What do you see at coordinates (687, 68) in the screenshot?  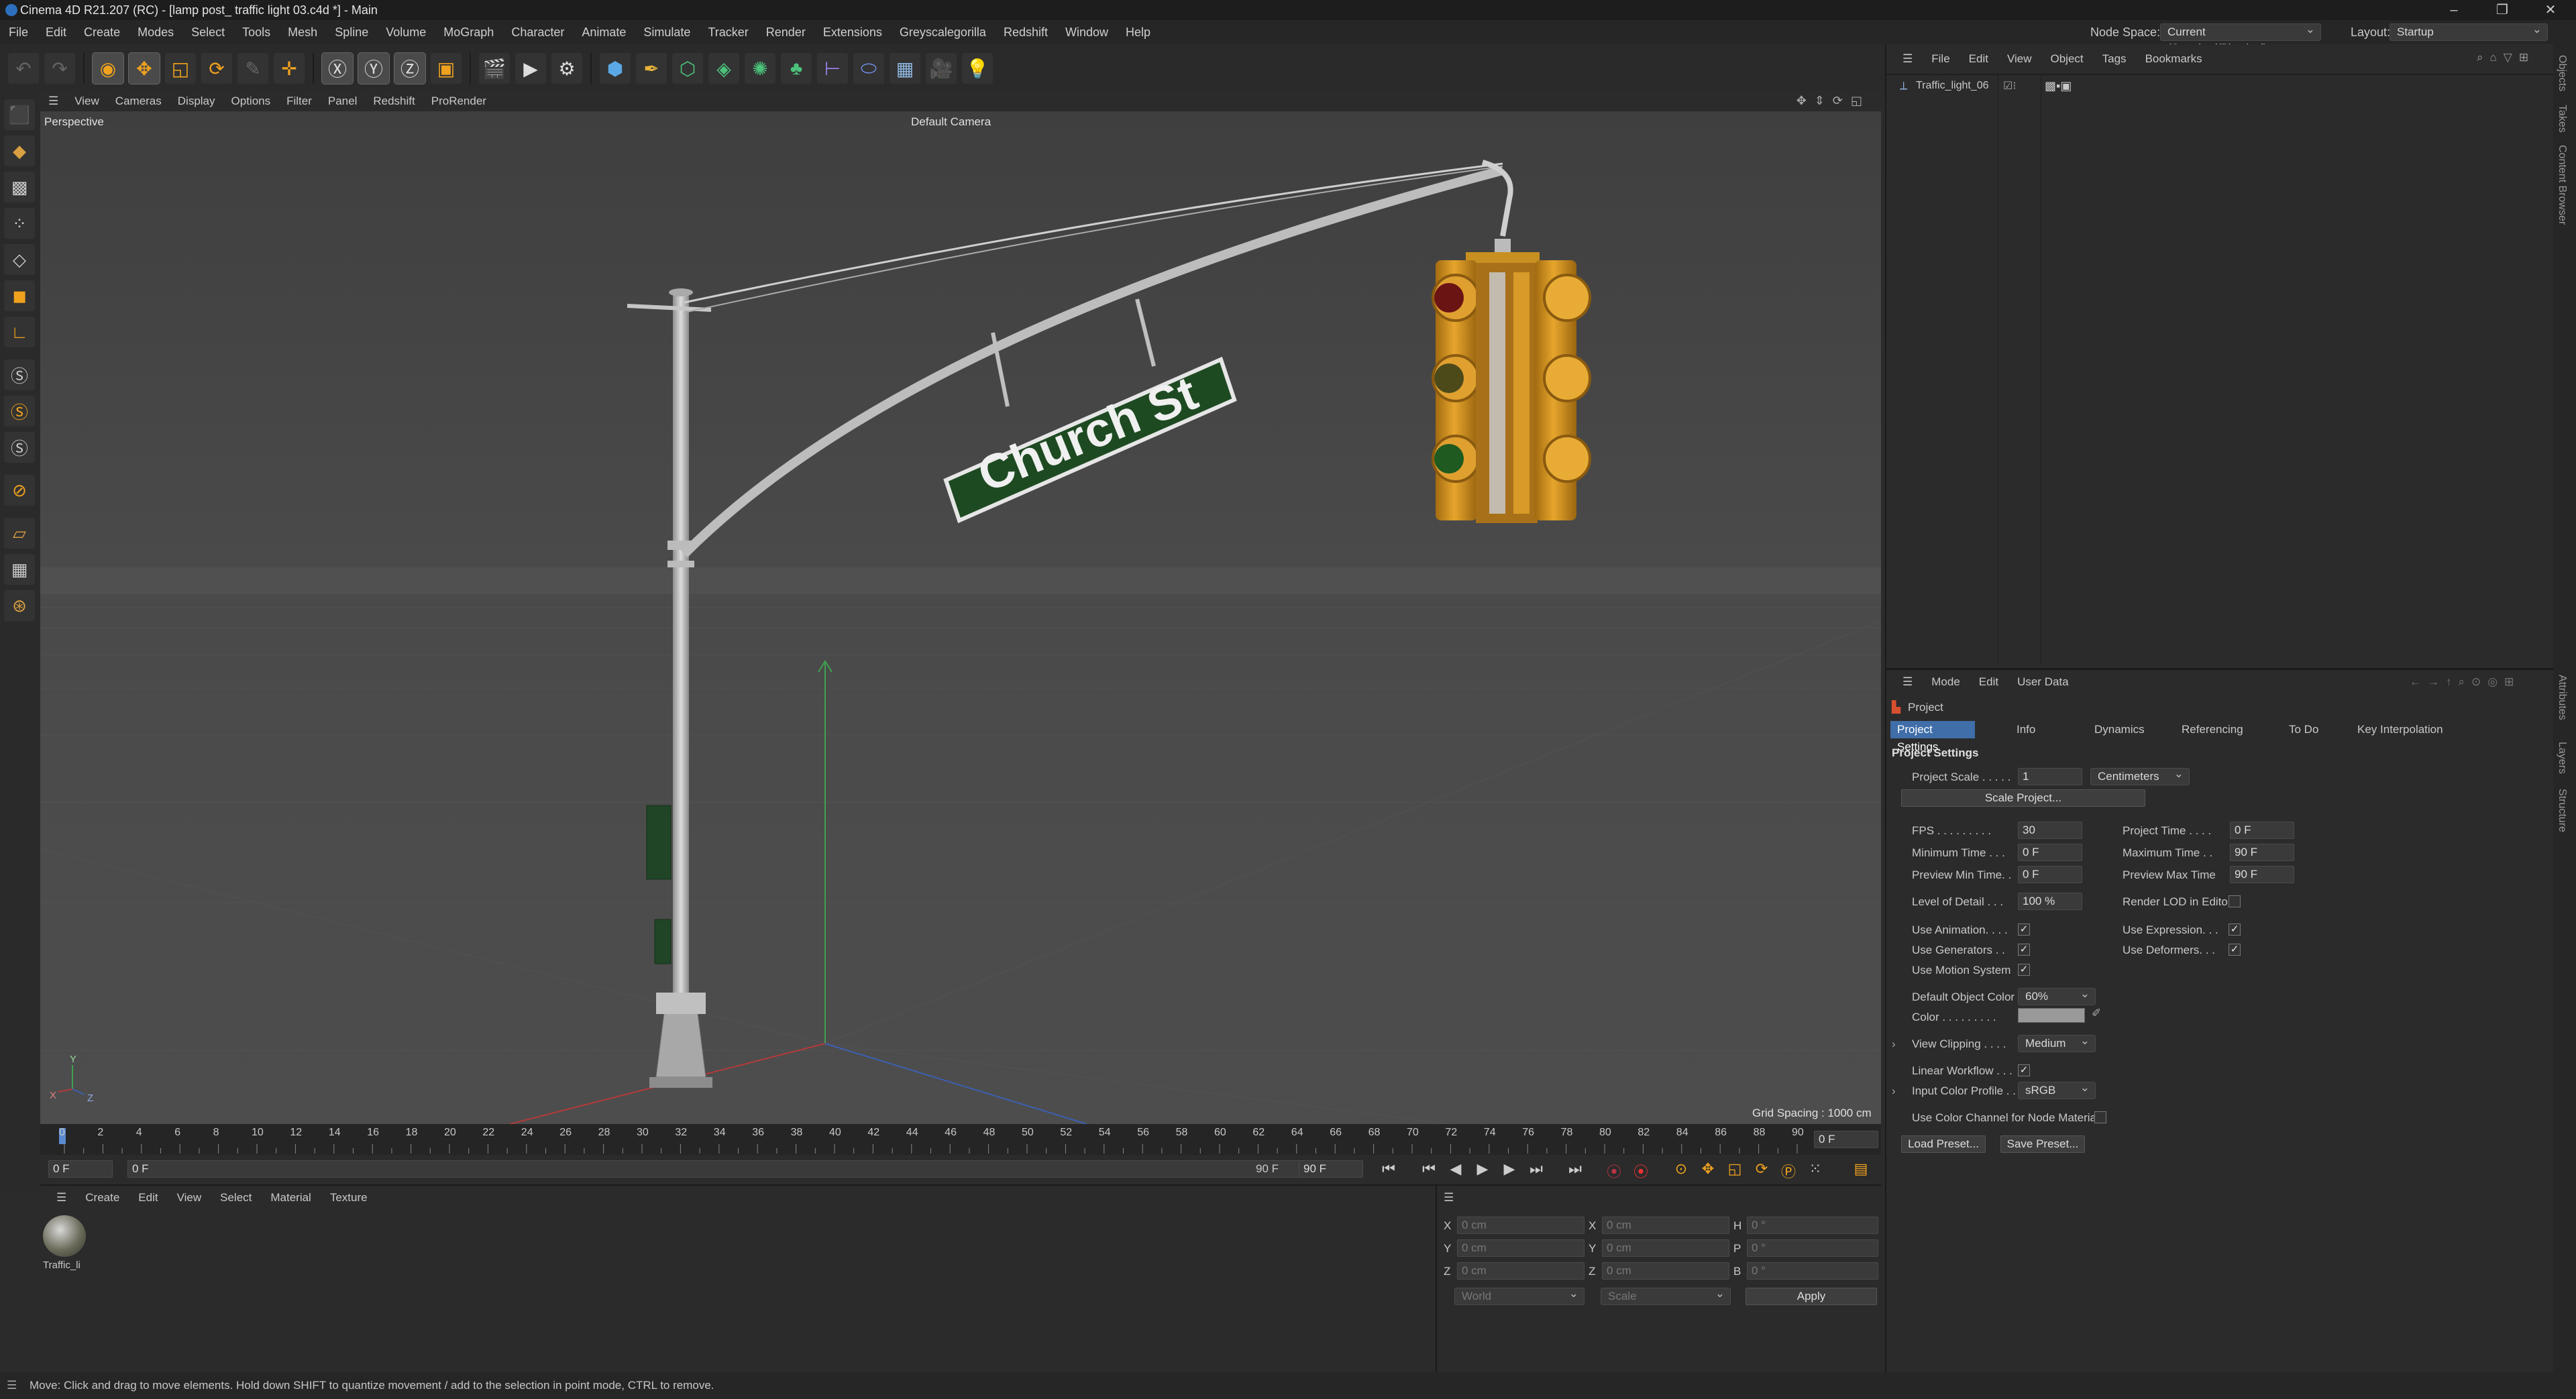 I see `subdivision-icon: ⬡` at bounding box center [687, 68].